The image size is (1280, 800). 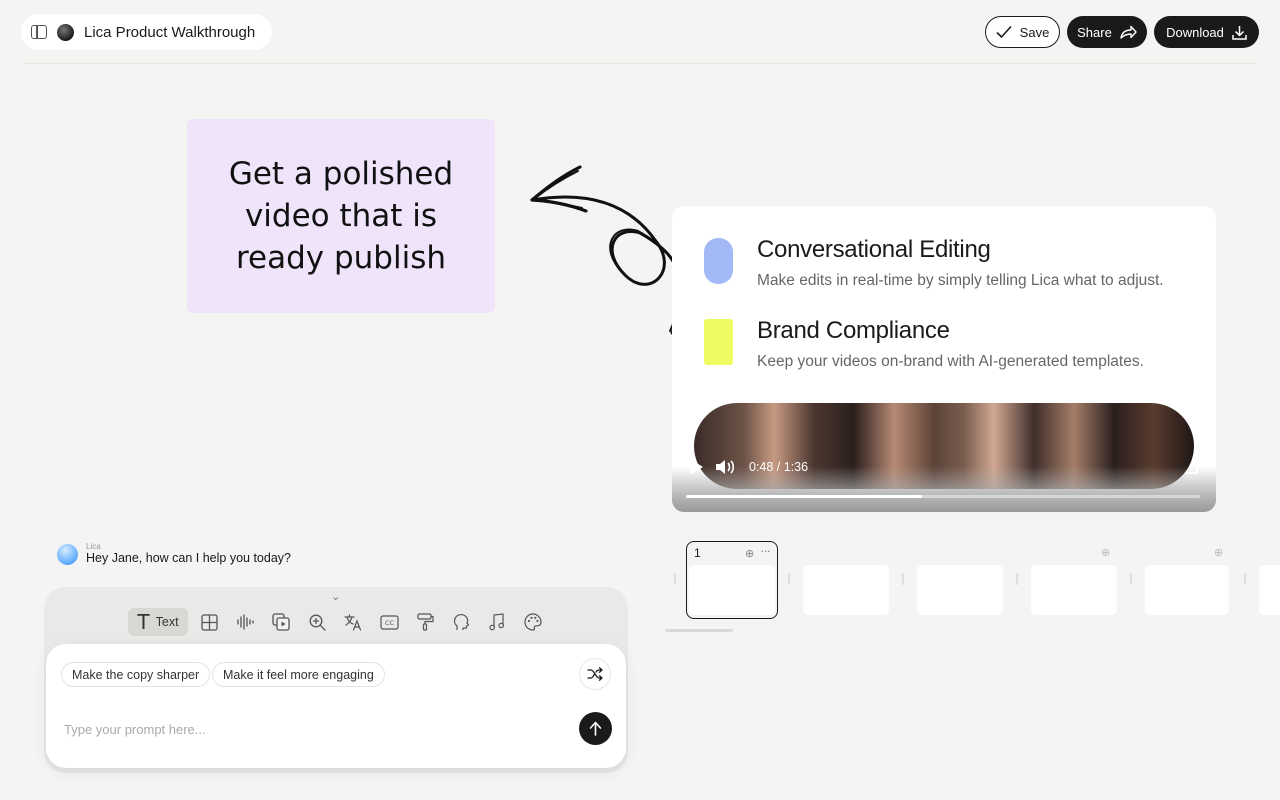 I want to click on music-icon, so click(x=497, y=622).